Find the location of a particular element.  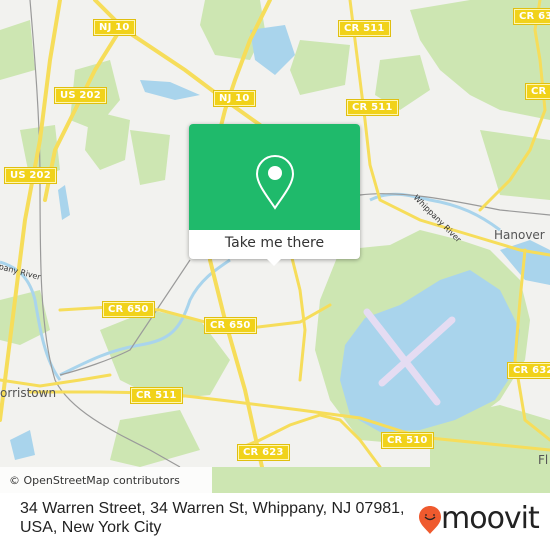

road-shield-cr510: CR 510 is located at coordinates (407, 440).